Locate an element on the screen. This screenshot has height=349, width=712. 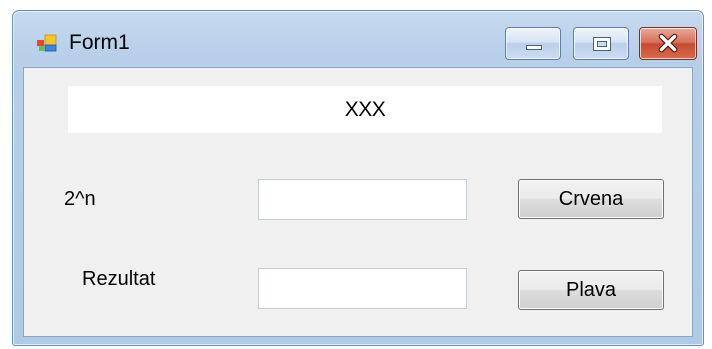
display-label: XXX is located at coordinates (365, 109).